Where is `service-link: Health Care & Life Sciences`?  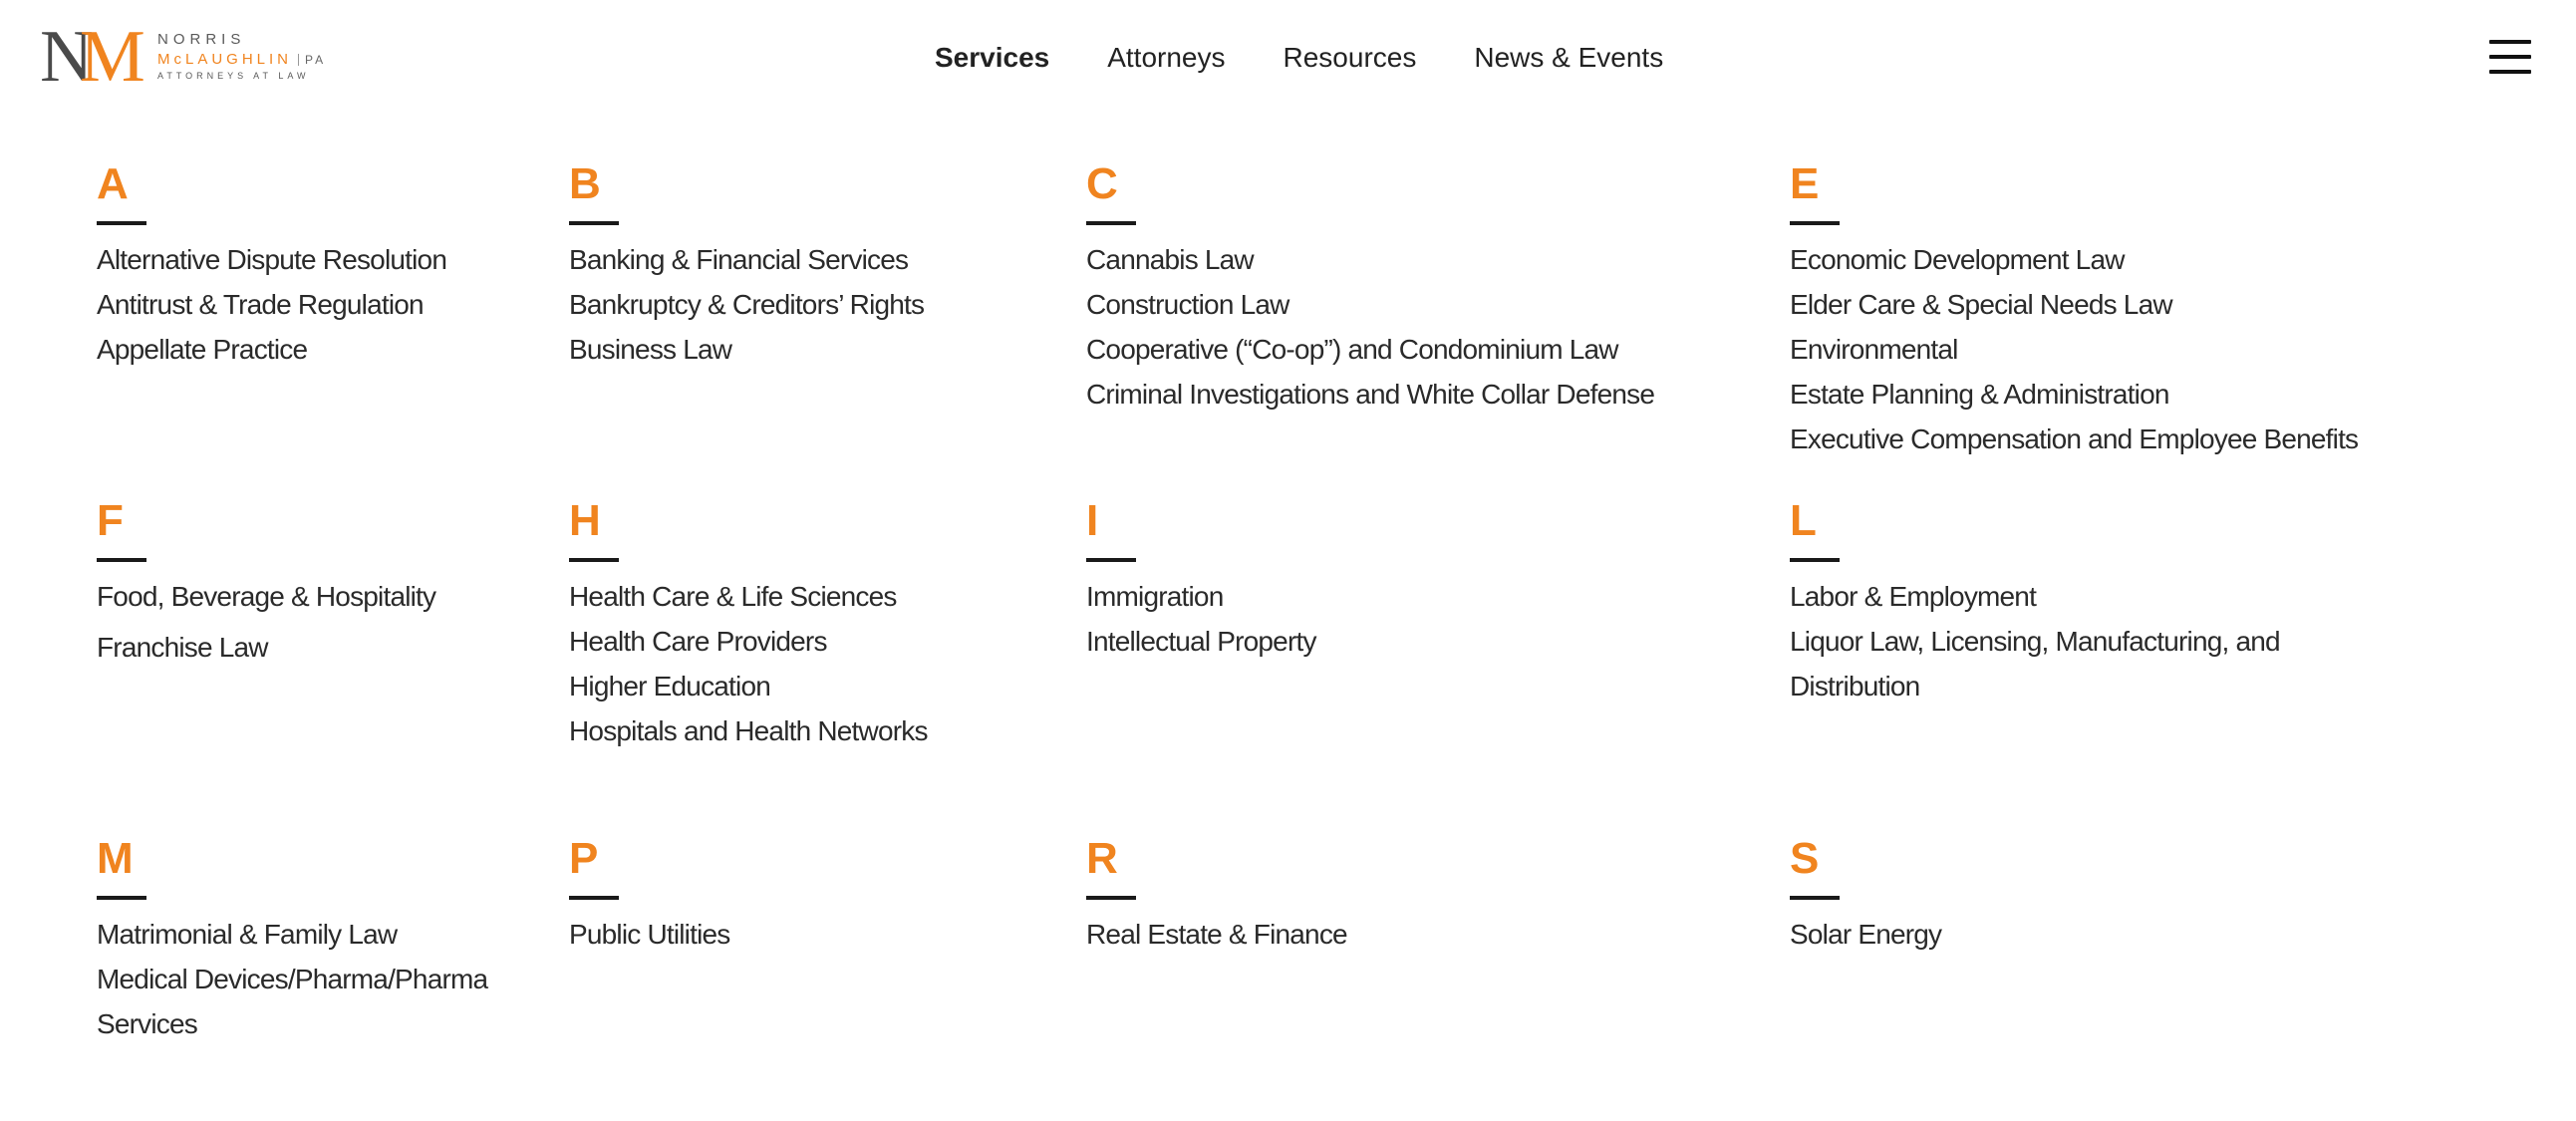 service-link: Health Care & Life Sciences is located at coordinates (748, 596).